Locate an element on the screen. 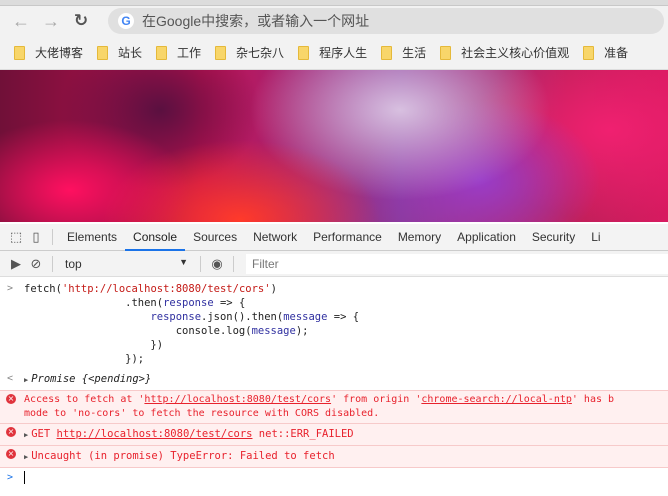 This screenshot has width=668, height=496. clear-console-icon: ⊘ is located at coordinates (36, 264).